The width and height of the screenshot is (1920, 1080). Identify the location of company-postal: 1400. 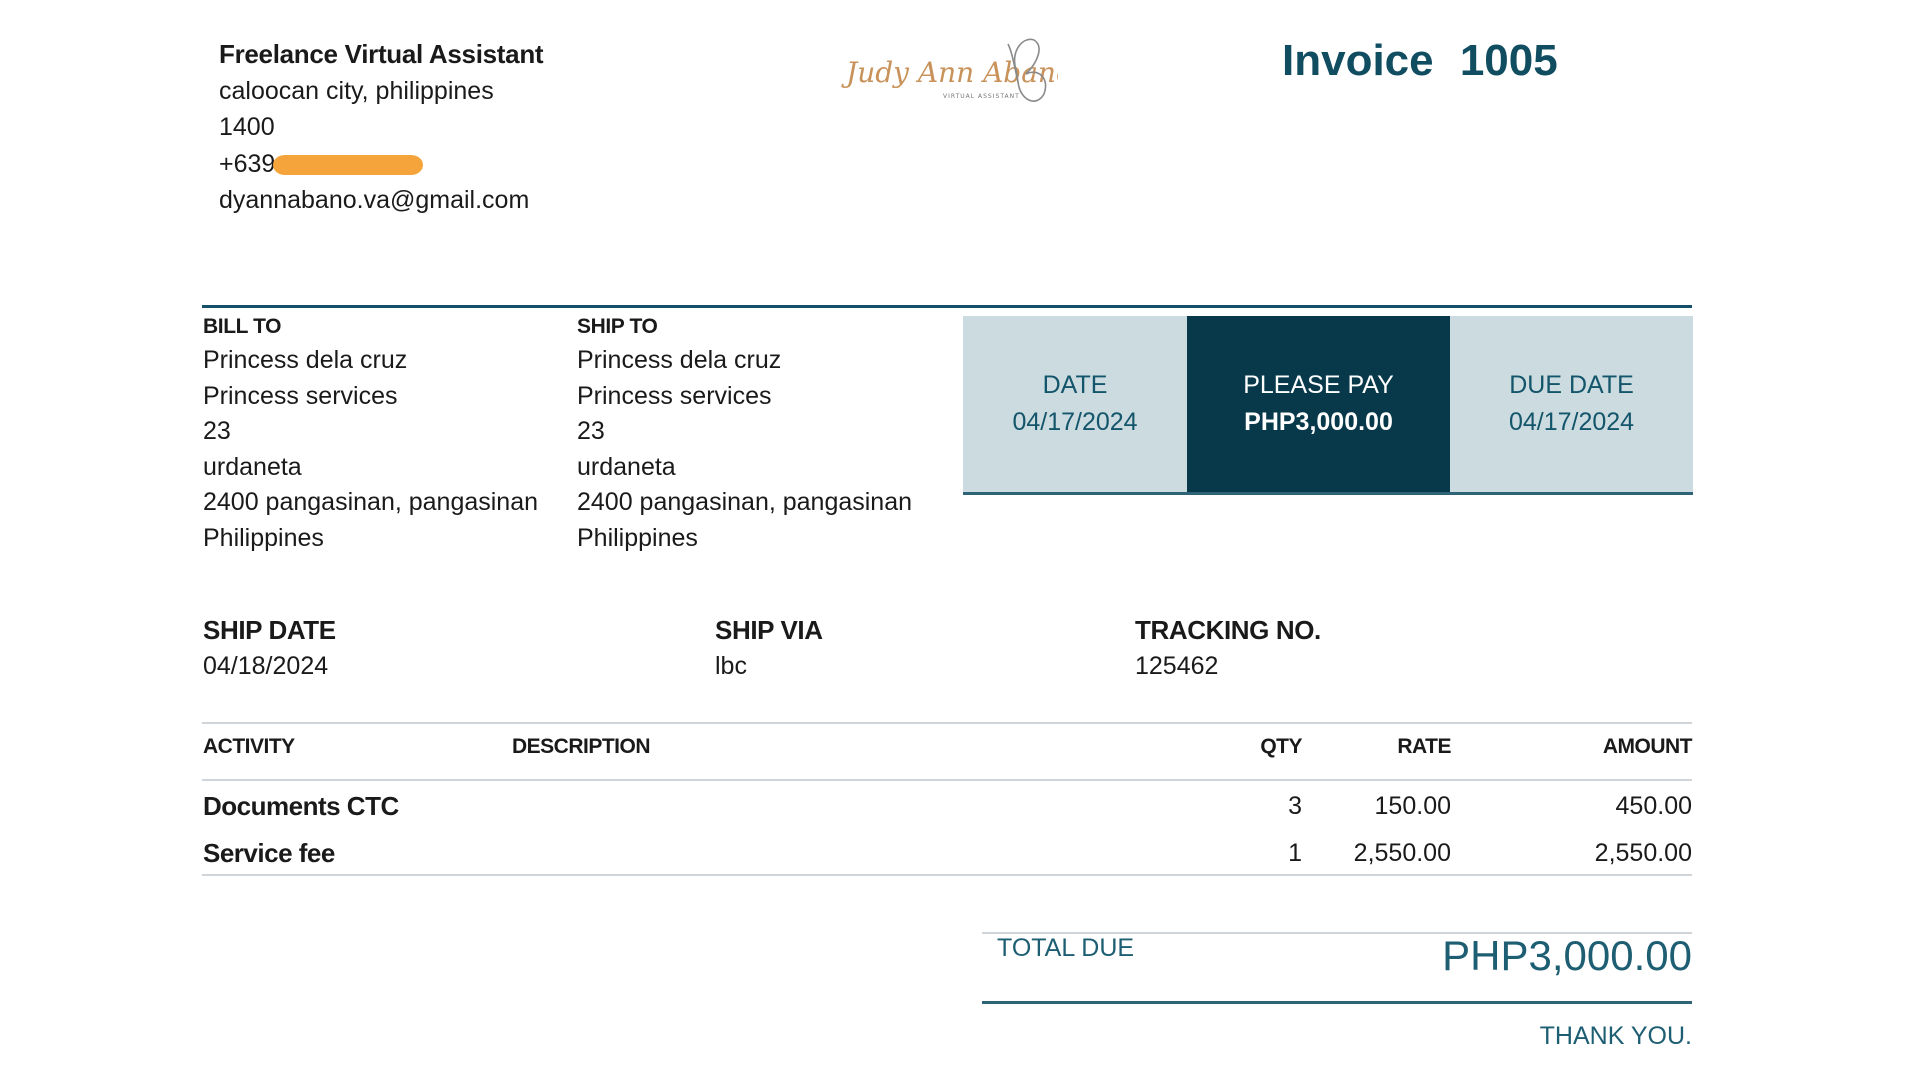
(247, 127).